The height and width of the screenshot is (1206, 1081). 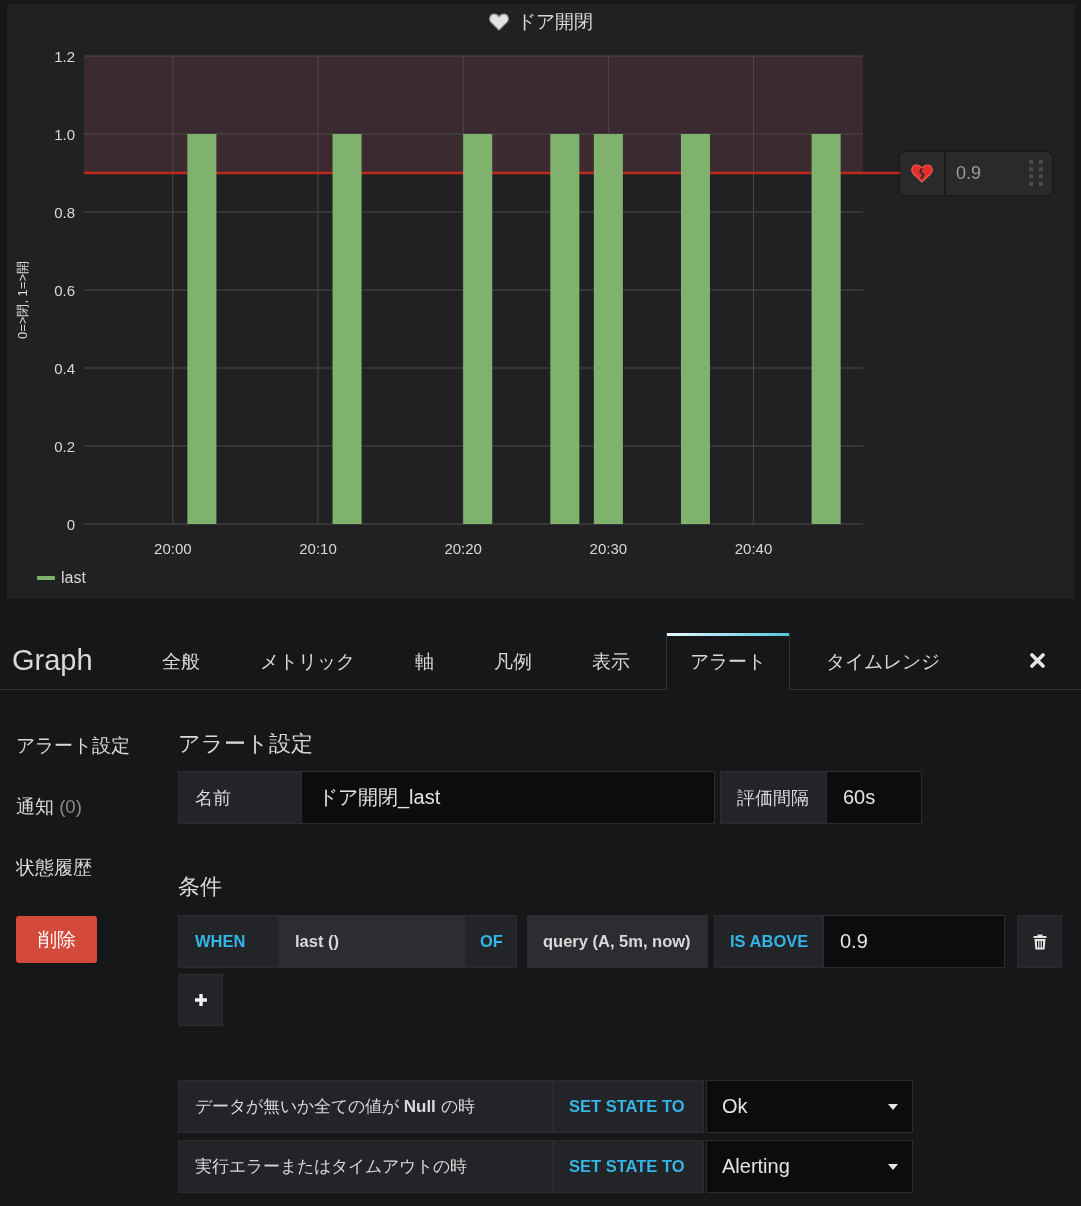 I want to click on rule-label: データが無いか全ての値が Null の時, so click(x=365, y=1106).